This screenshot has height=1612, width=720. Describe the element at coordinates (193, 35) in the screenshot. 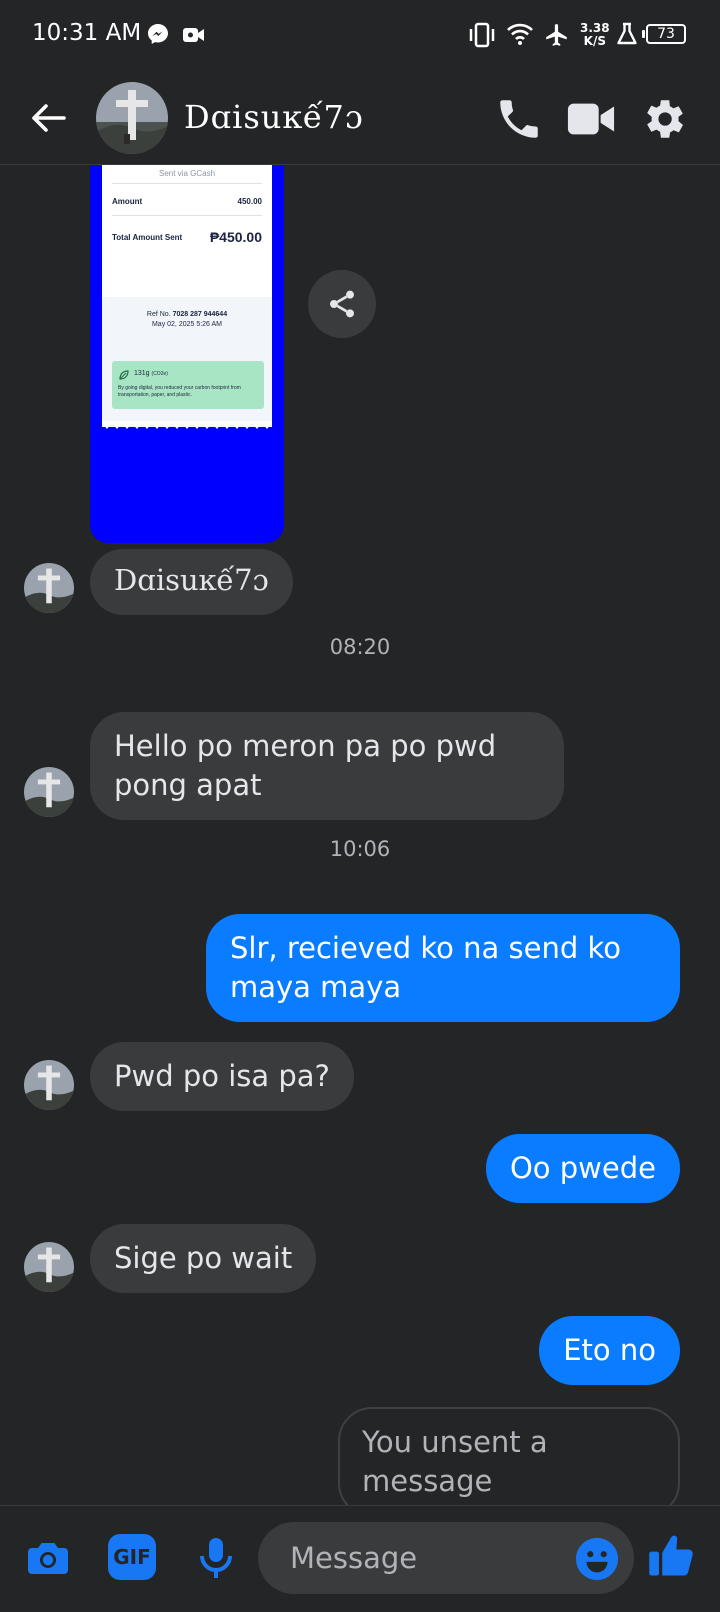

I see `video-record-icon` at that location.